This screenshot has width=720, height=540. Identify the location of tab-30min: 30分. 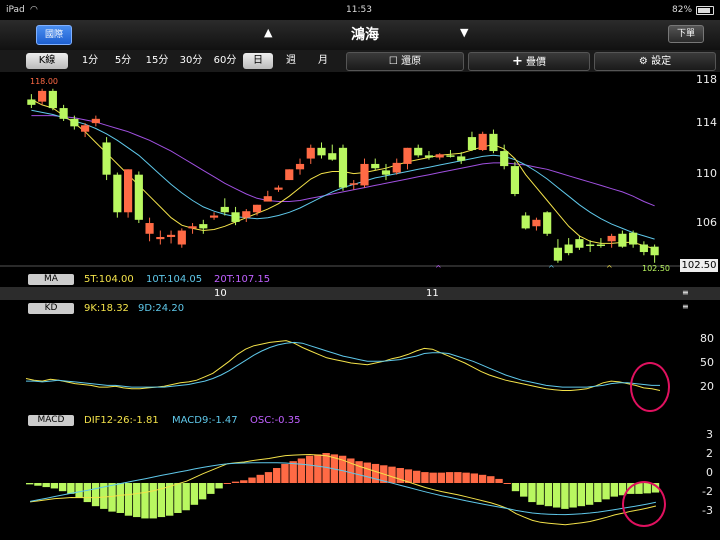
(191, 61).